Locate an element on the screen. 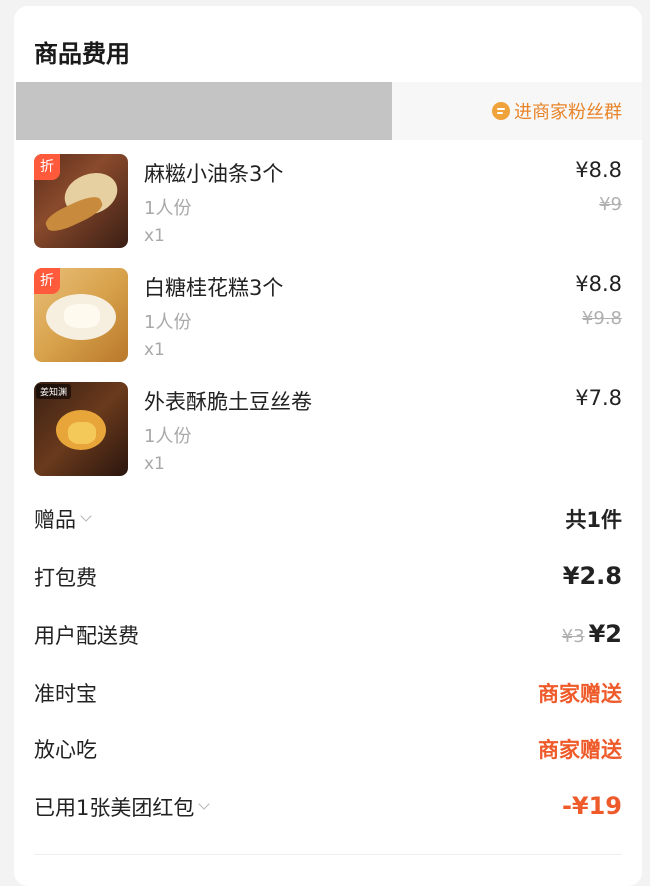 This screenshot has width=650, height=886. item-old-price: ¥9 is located at coordinates (610, 204).